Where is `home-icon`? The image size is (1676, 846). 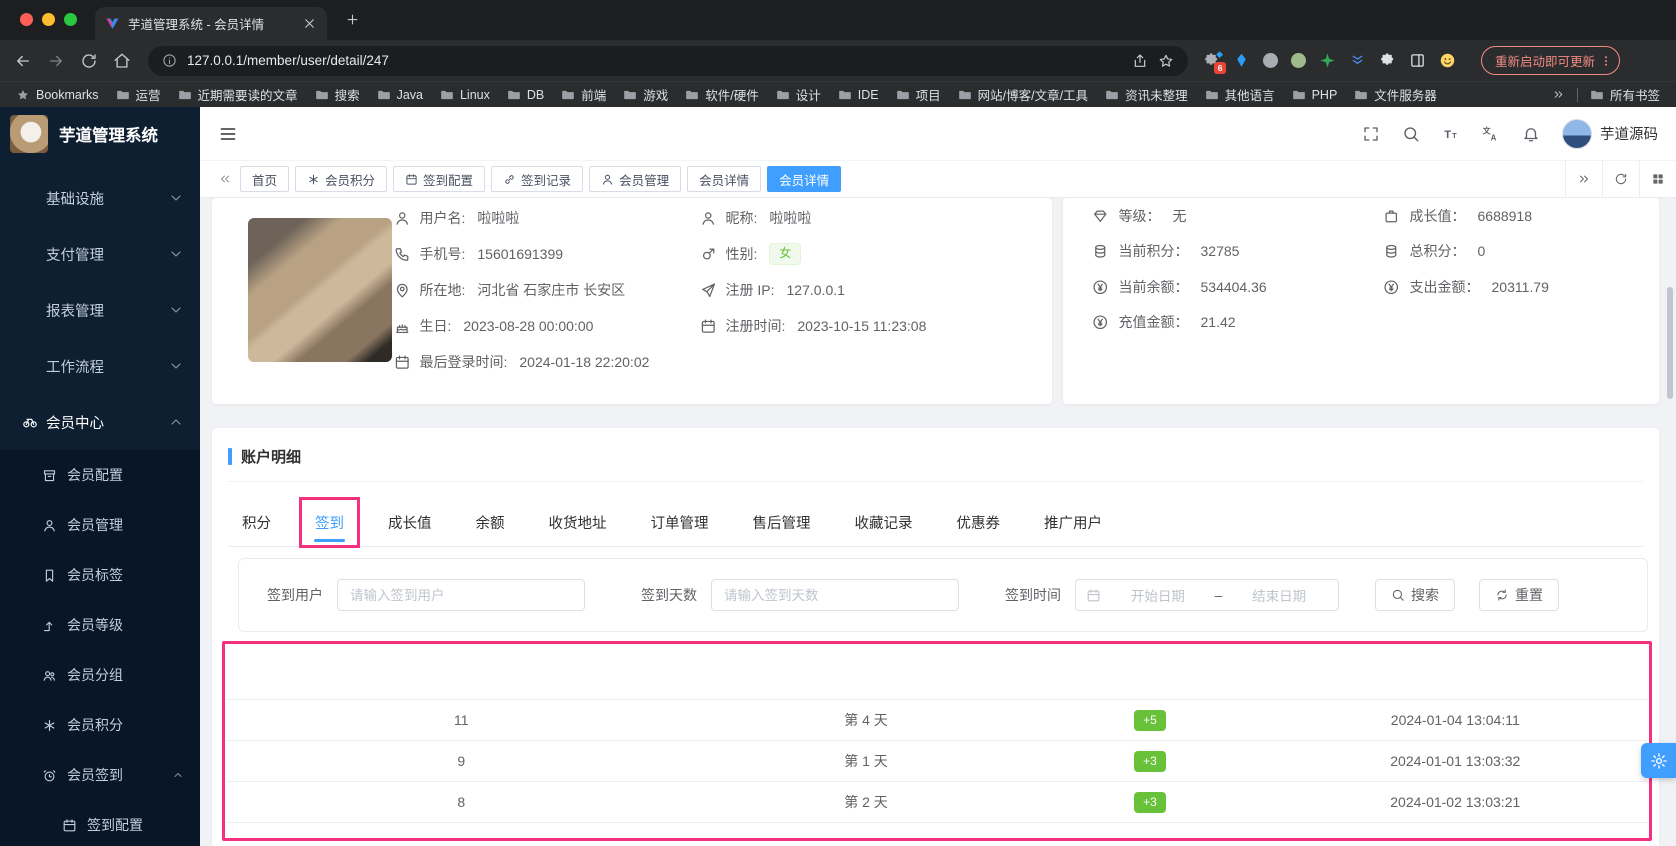 home-icon is located at coordinates (122, 61).